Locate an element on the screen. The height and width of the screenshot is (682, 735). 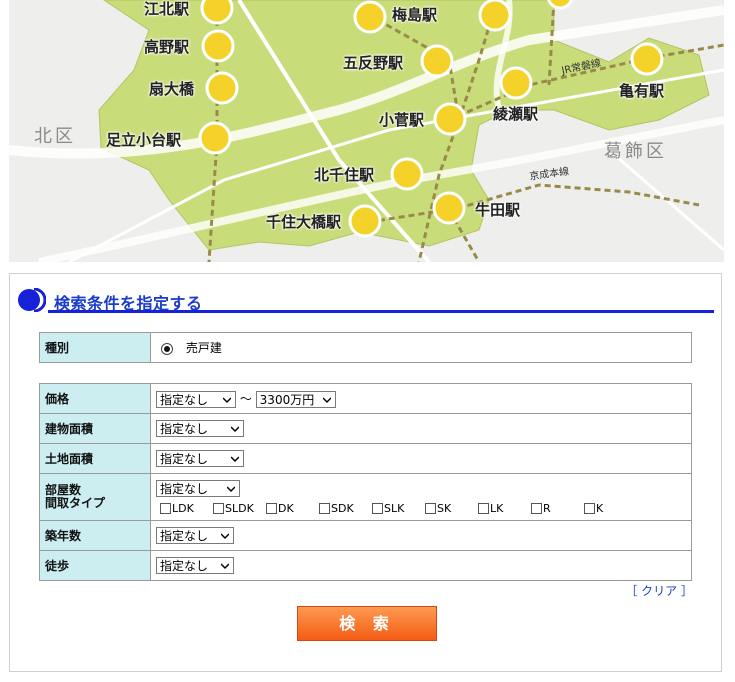
station-gotanno: 五反野駅 is located at coordinates (373, 62).